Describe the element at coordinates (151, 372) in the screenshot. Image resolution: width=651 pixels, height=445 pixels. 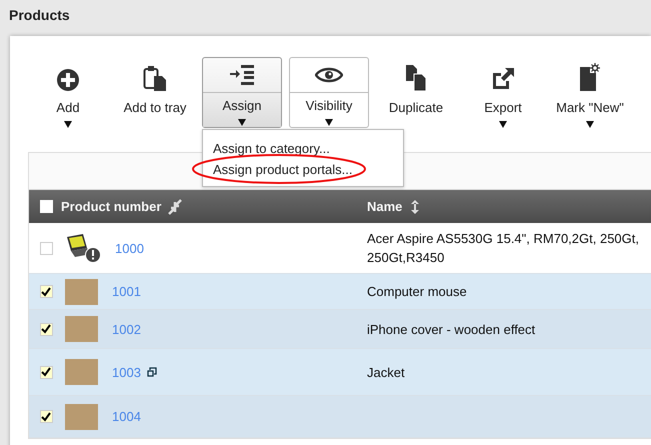
I see `variants-icon` at that location.